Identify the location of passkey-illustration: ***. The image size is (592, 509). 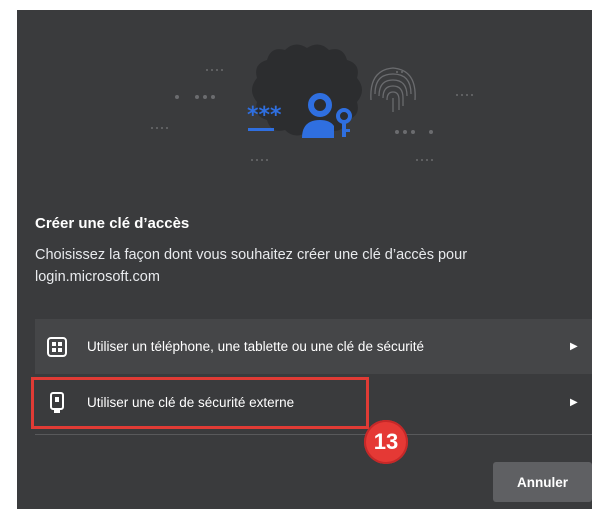
(312, 102).